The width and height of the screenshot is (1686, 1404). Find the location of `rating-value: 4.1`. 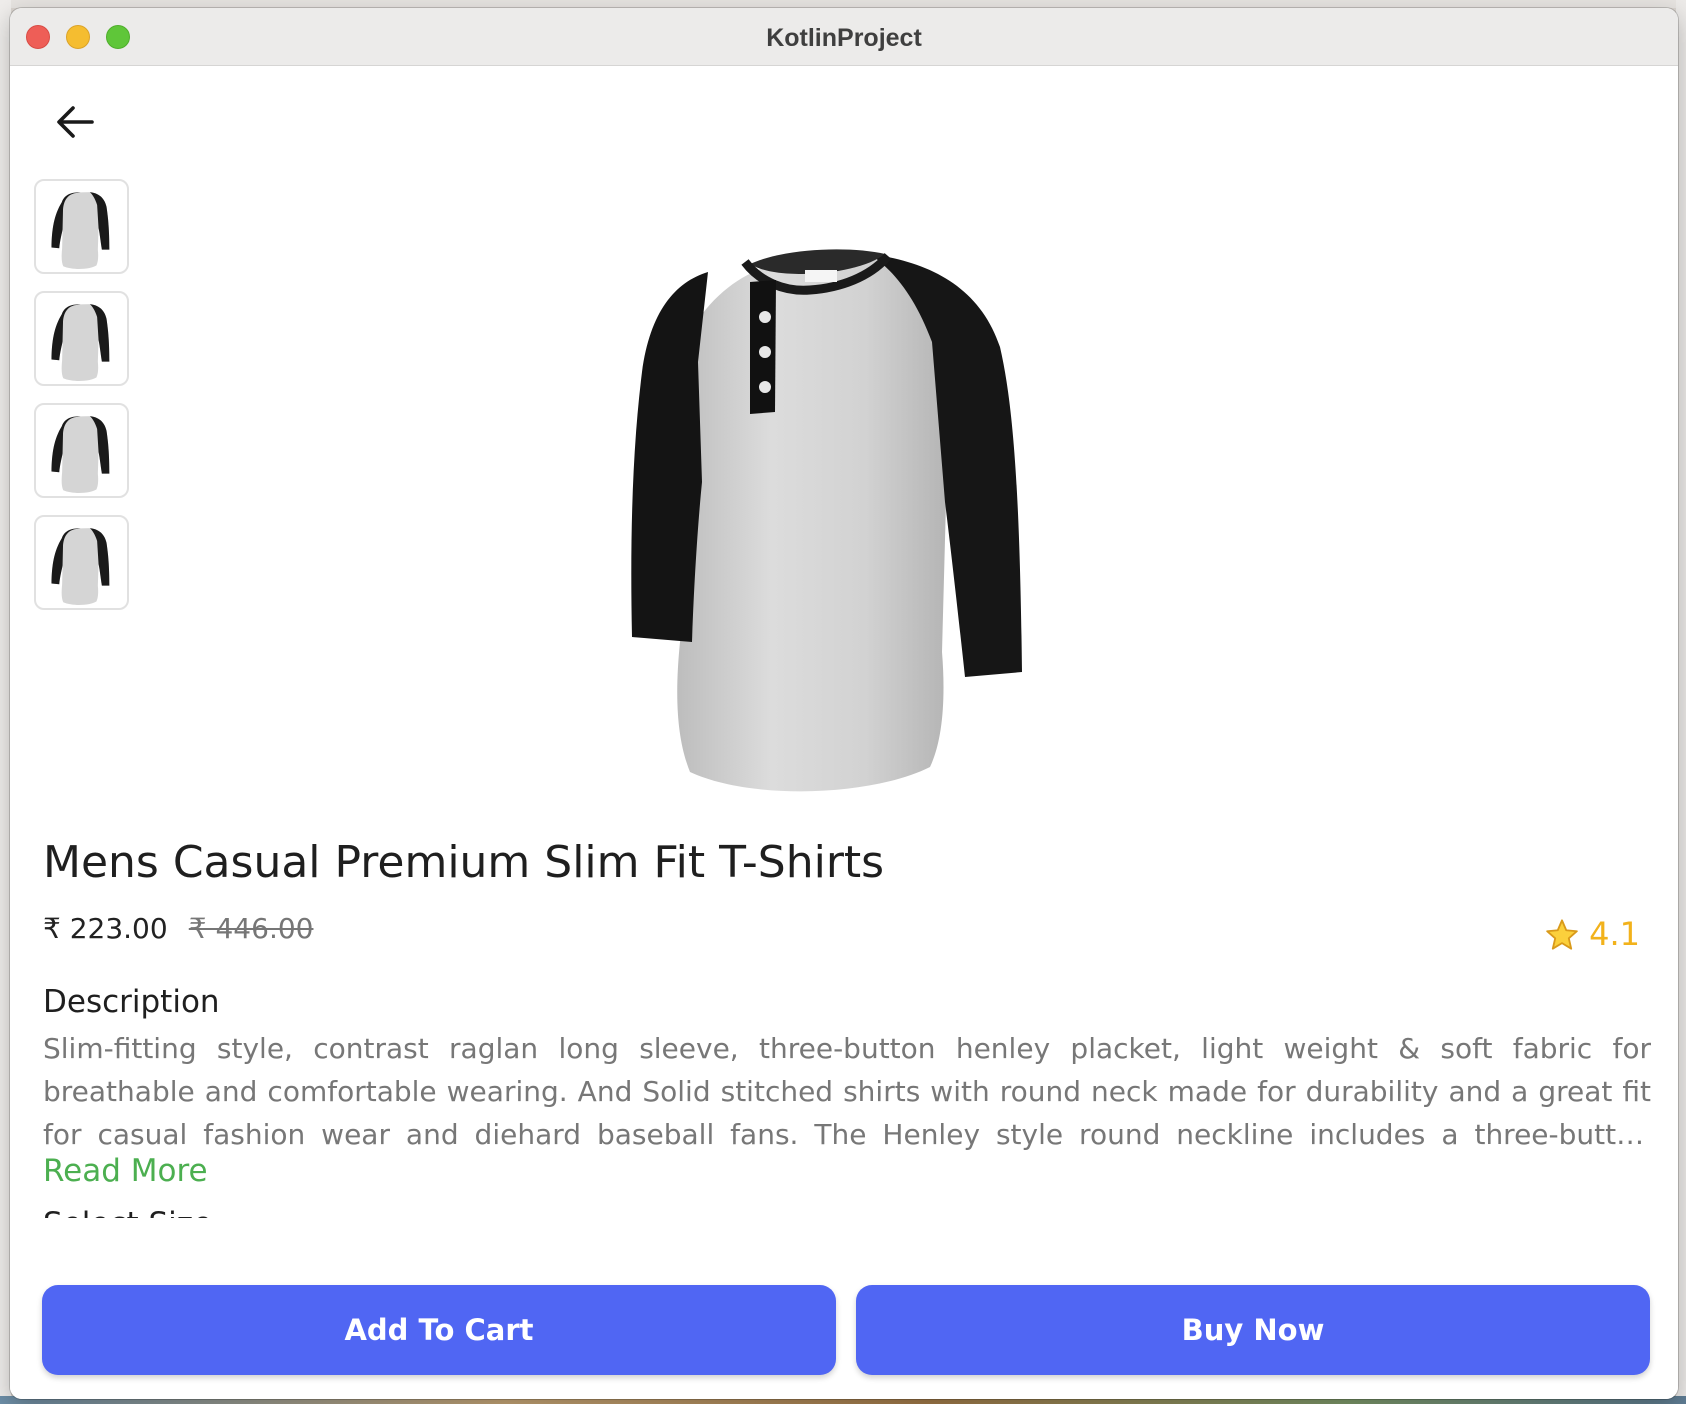

rating-value: 4.1 is located at coordinates (1614, 934).